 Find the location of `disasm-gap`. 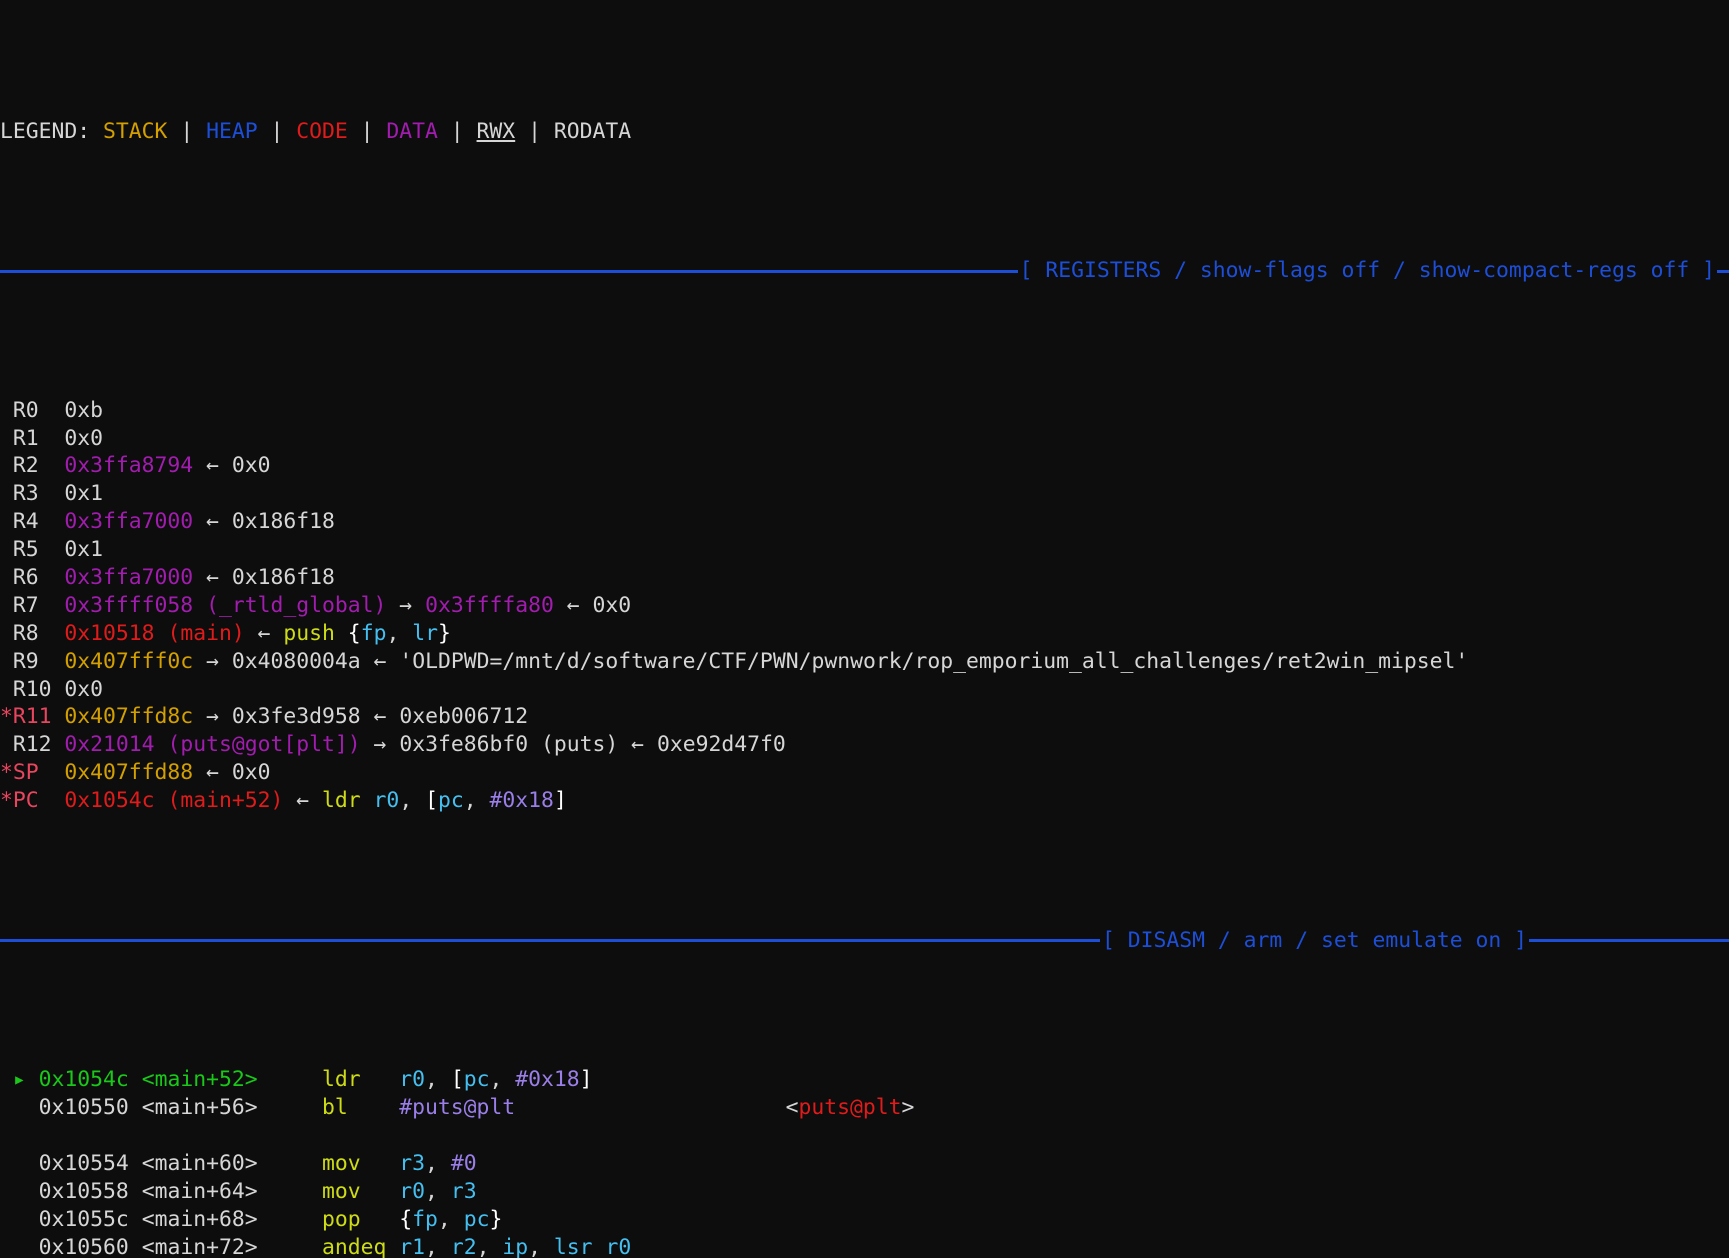

disasm-gap is located at coordinates (650, 1107).